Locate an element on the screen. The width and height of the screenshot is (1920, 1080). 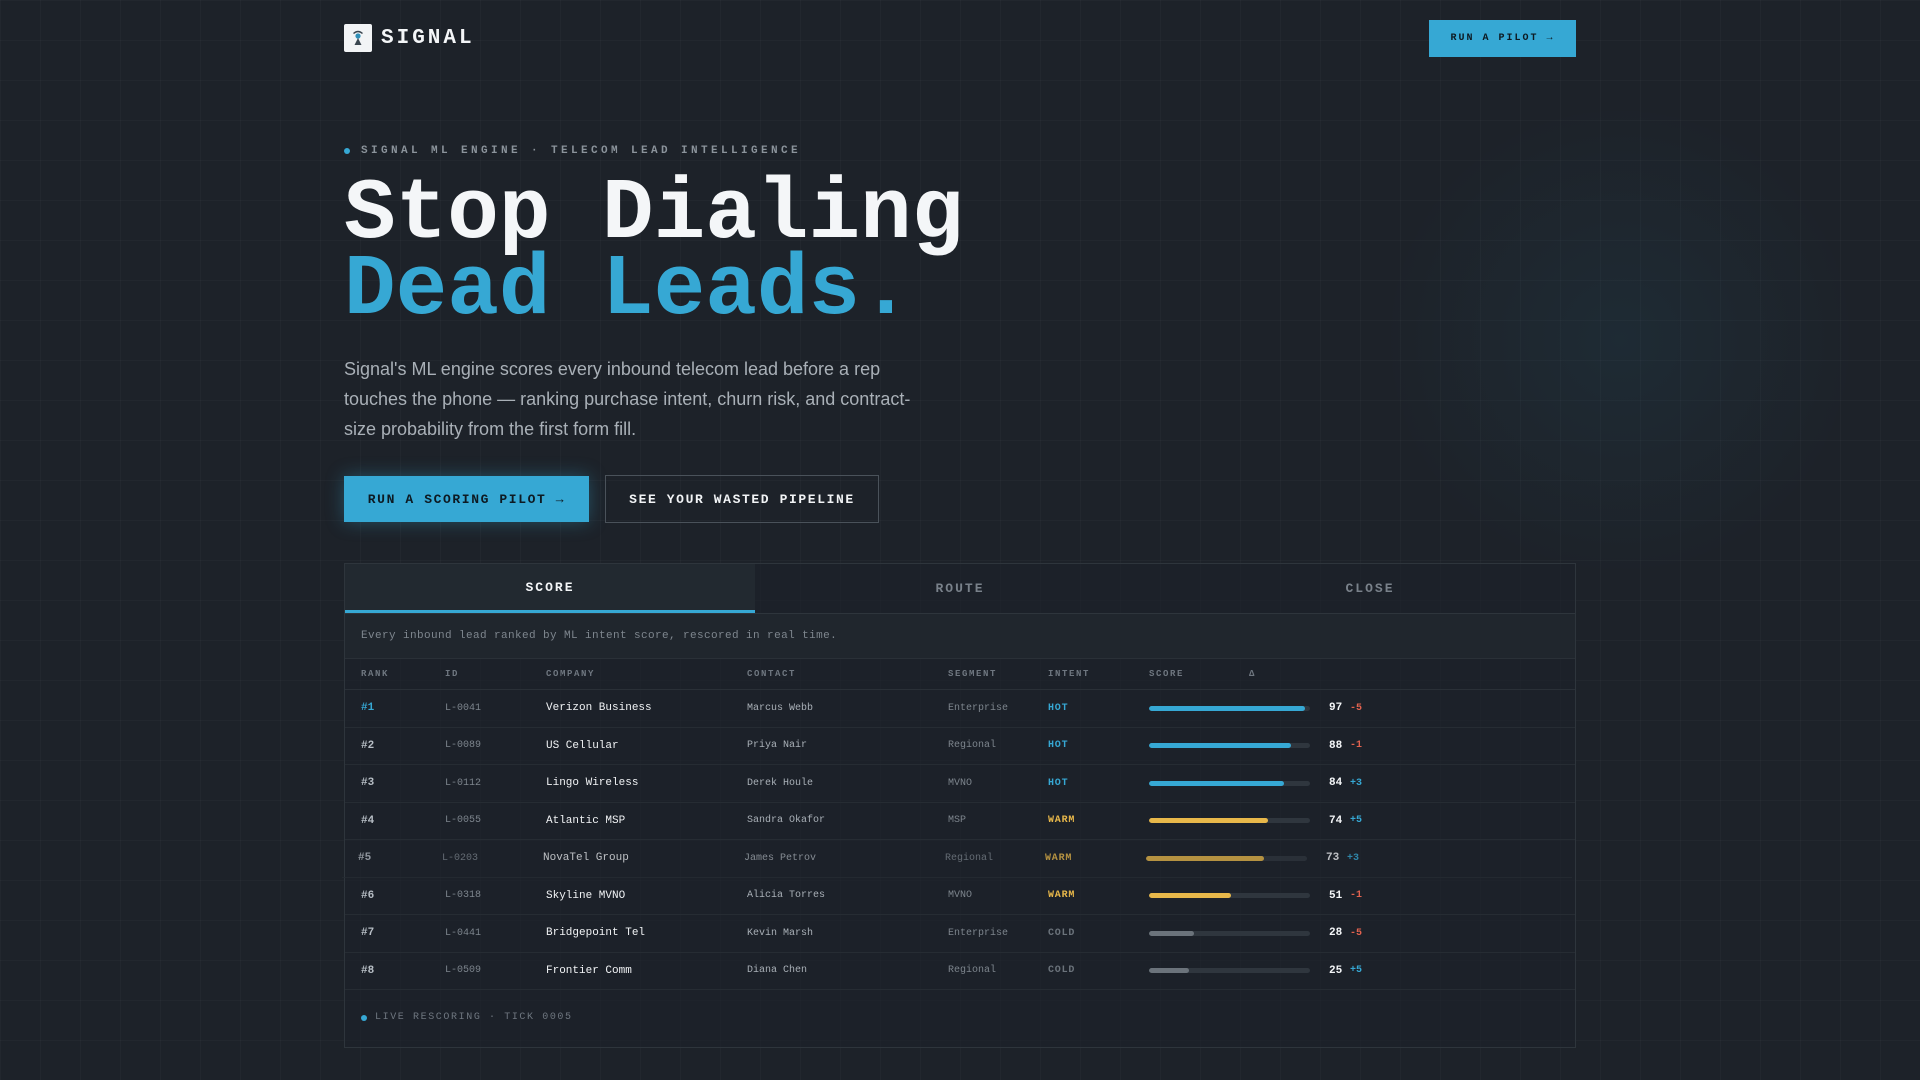
signal-tower-icon is located at coordinates (358, 38).